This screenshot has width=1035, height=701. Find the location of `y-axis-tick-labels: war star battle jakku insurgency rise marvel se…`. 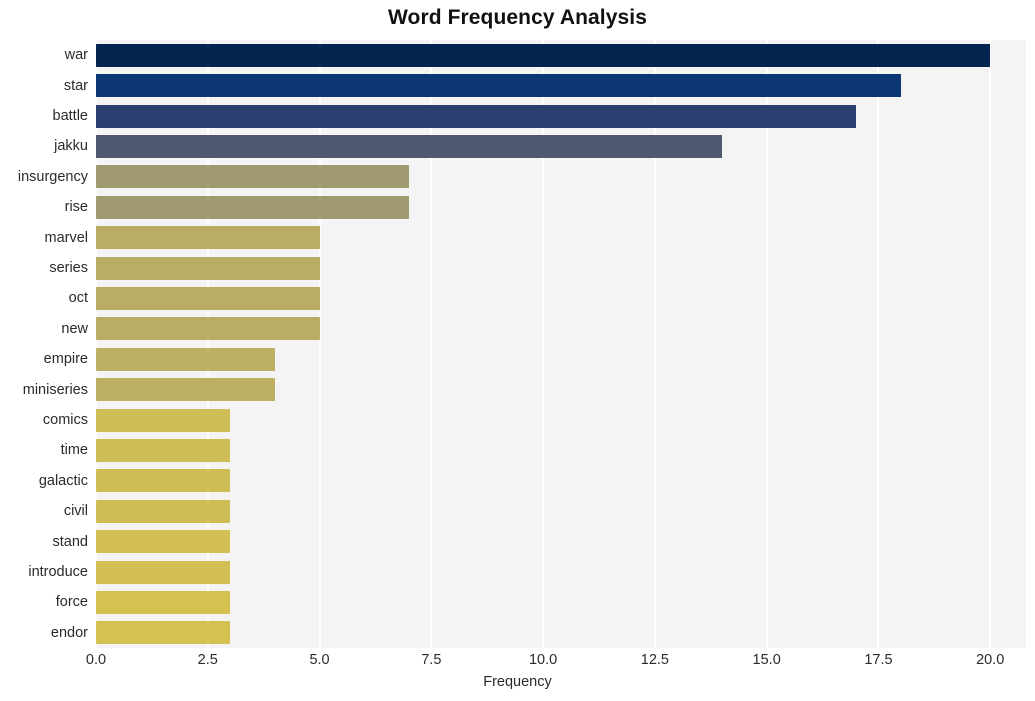

y-axis-tick-labels: war star battle jakku insurgency rise marvel se… is located at coordinates (44, 344).